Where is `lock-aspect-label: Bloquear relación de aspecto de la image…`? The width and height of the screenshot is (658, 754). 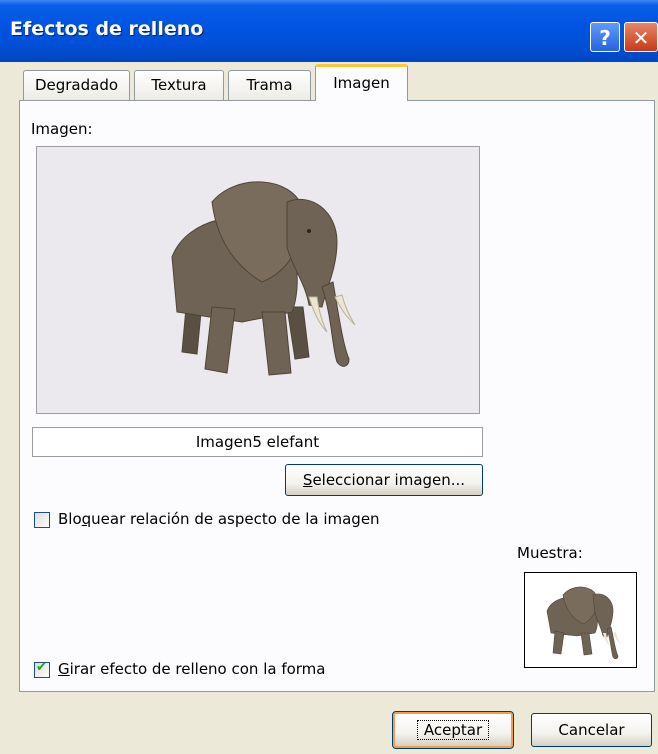 lock-aspect-label: Bloquear relación de aspecto de la image… is located at coordinates (219, 519).